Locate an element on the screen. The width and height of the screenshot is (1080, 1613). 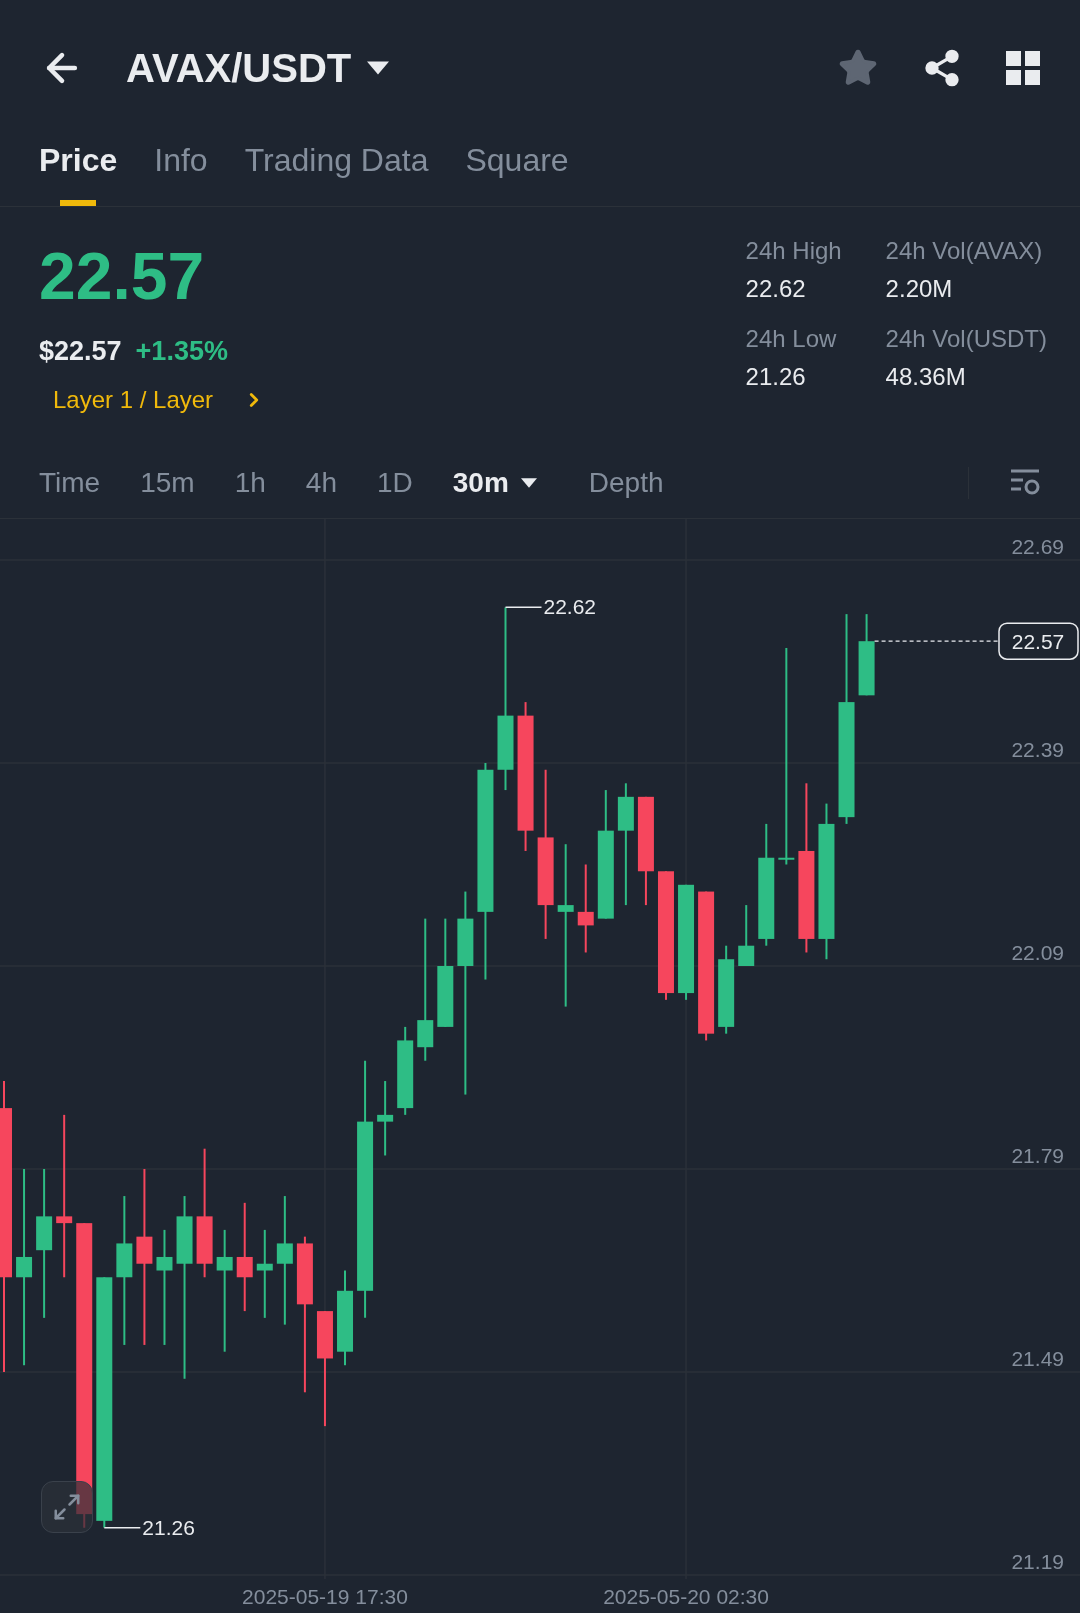
stat-value: 48.36M is located at coordinates (926, 377).